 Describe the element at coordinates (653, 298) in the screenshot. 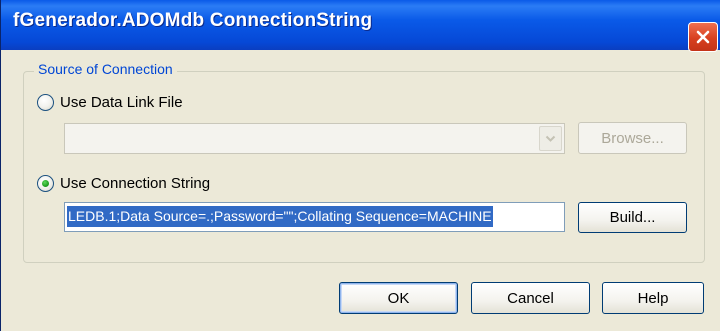

I see `help-button: Help` at that location.